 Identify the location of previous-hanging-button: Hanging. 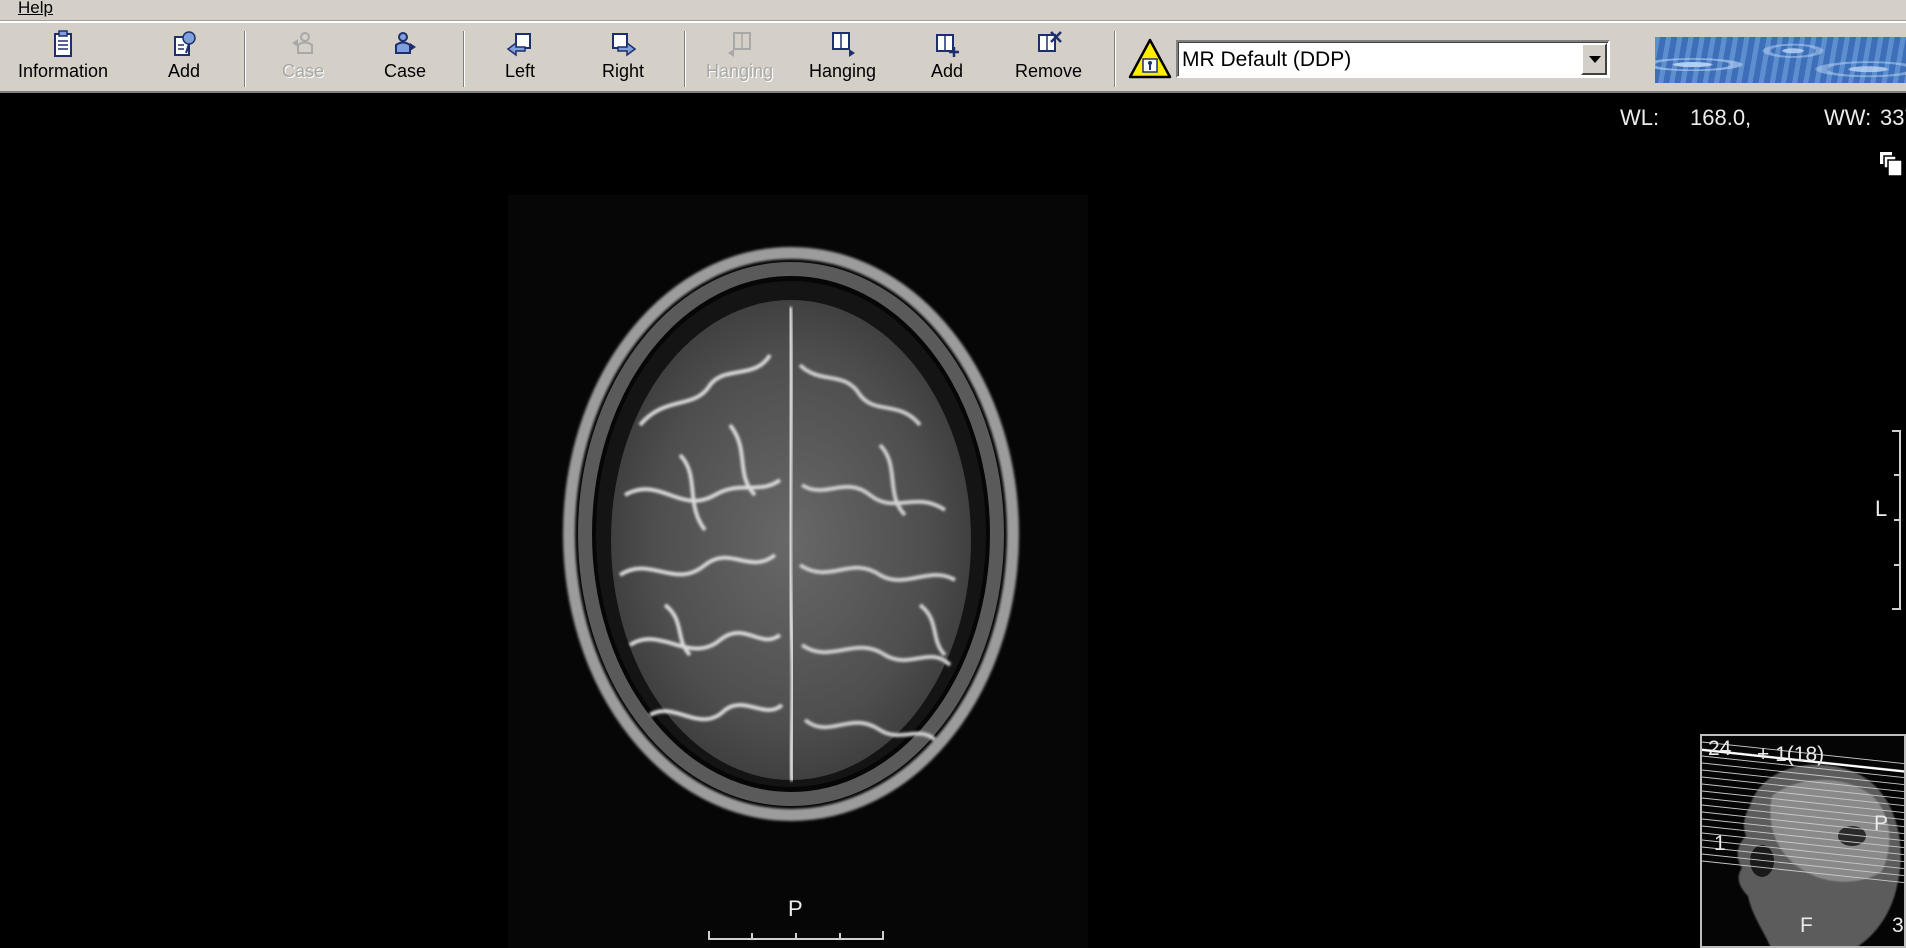
(739, 59).